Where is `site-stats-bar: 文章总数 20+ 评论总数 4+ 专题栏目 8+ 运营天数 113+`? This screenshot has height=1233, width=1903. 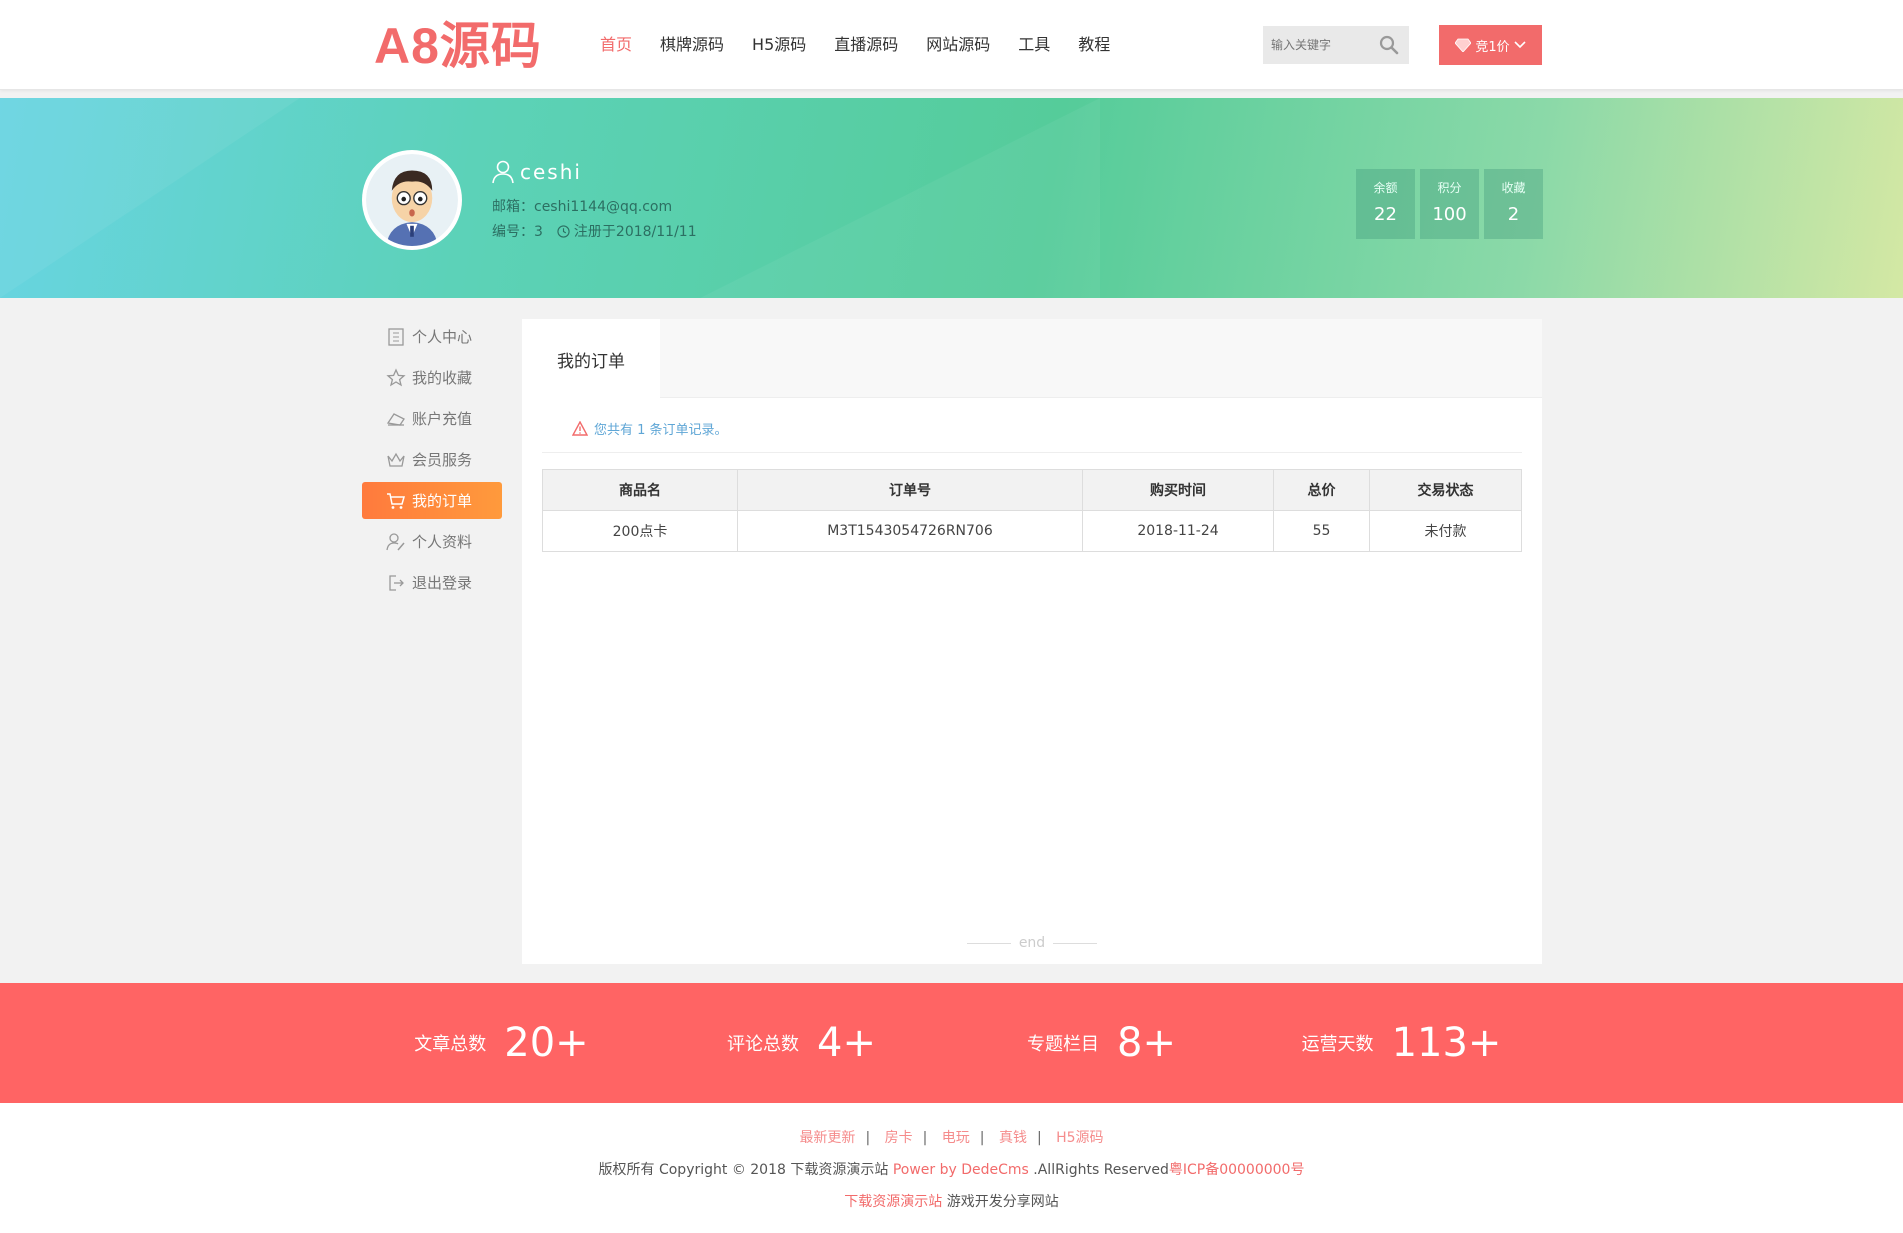
site-stats-bar: 文章总数 20+ 评论总数 4+ 专题栏目 8+ 运营天数 113+ is located at coordinates (951, 1043).